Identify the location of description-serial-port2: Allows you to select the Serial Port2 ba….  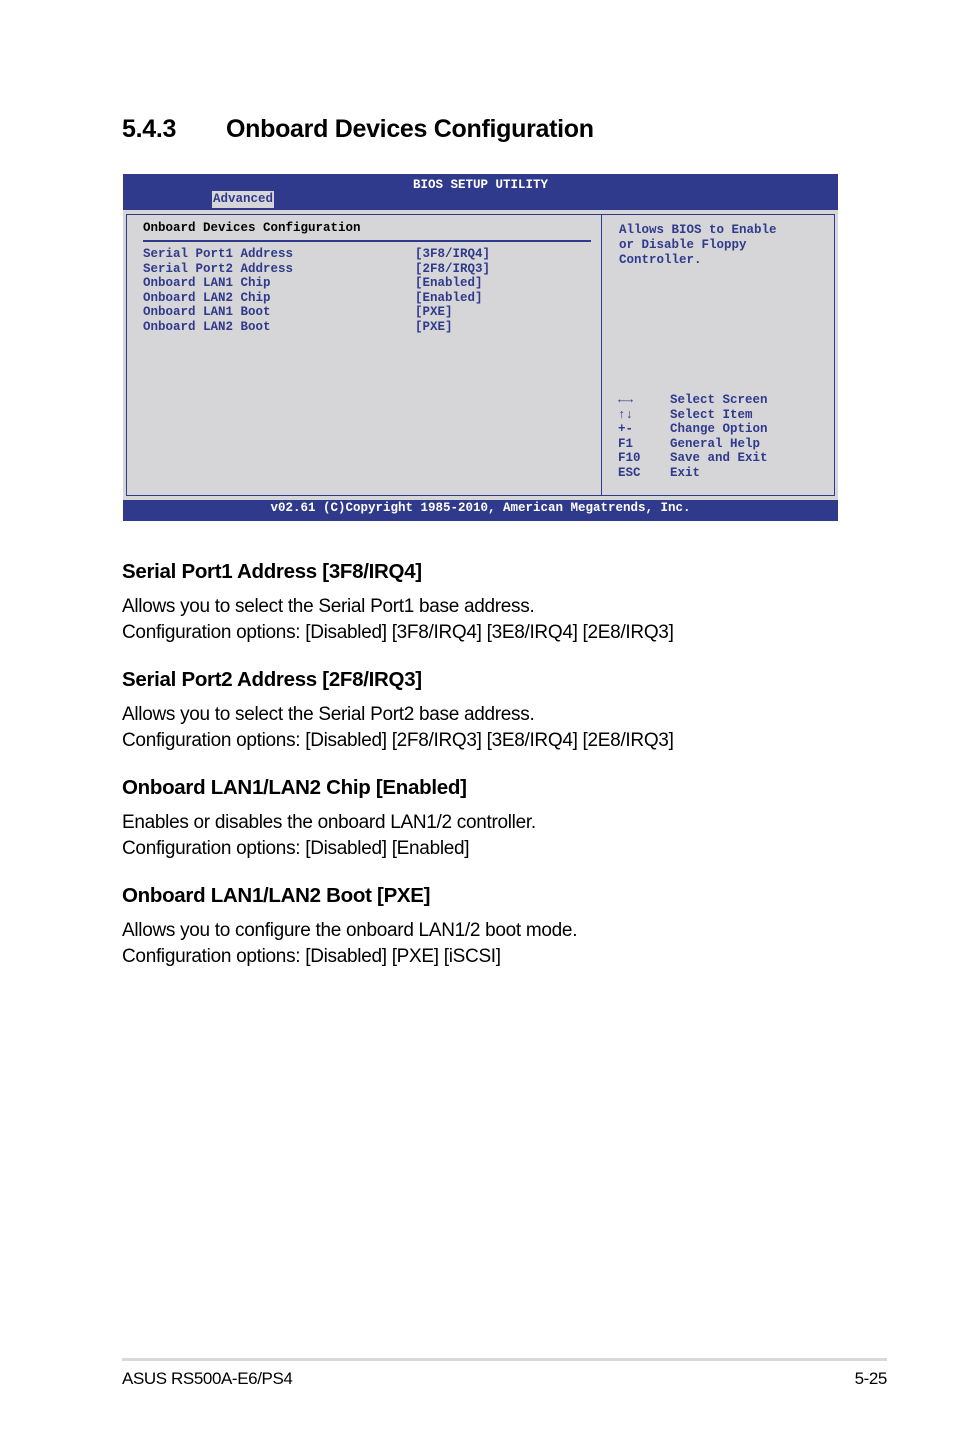
(398, 728).